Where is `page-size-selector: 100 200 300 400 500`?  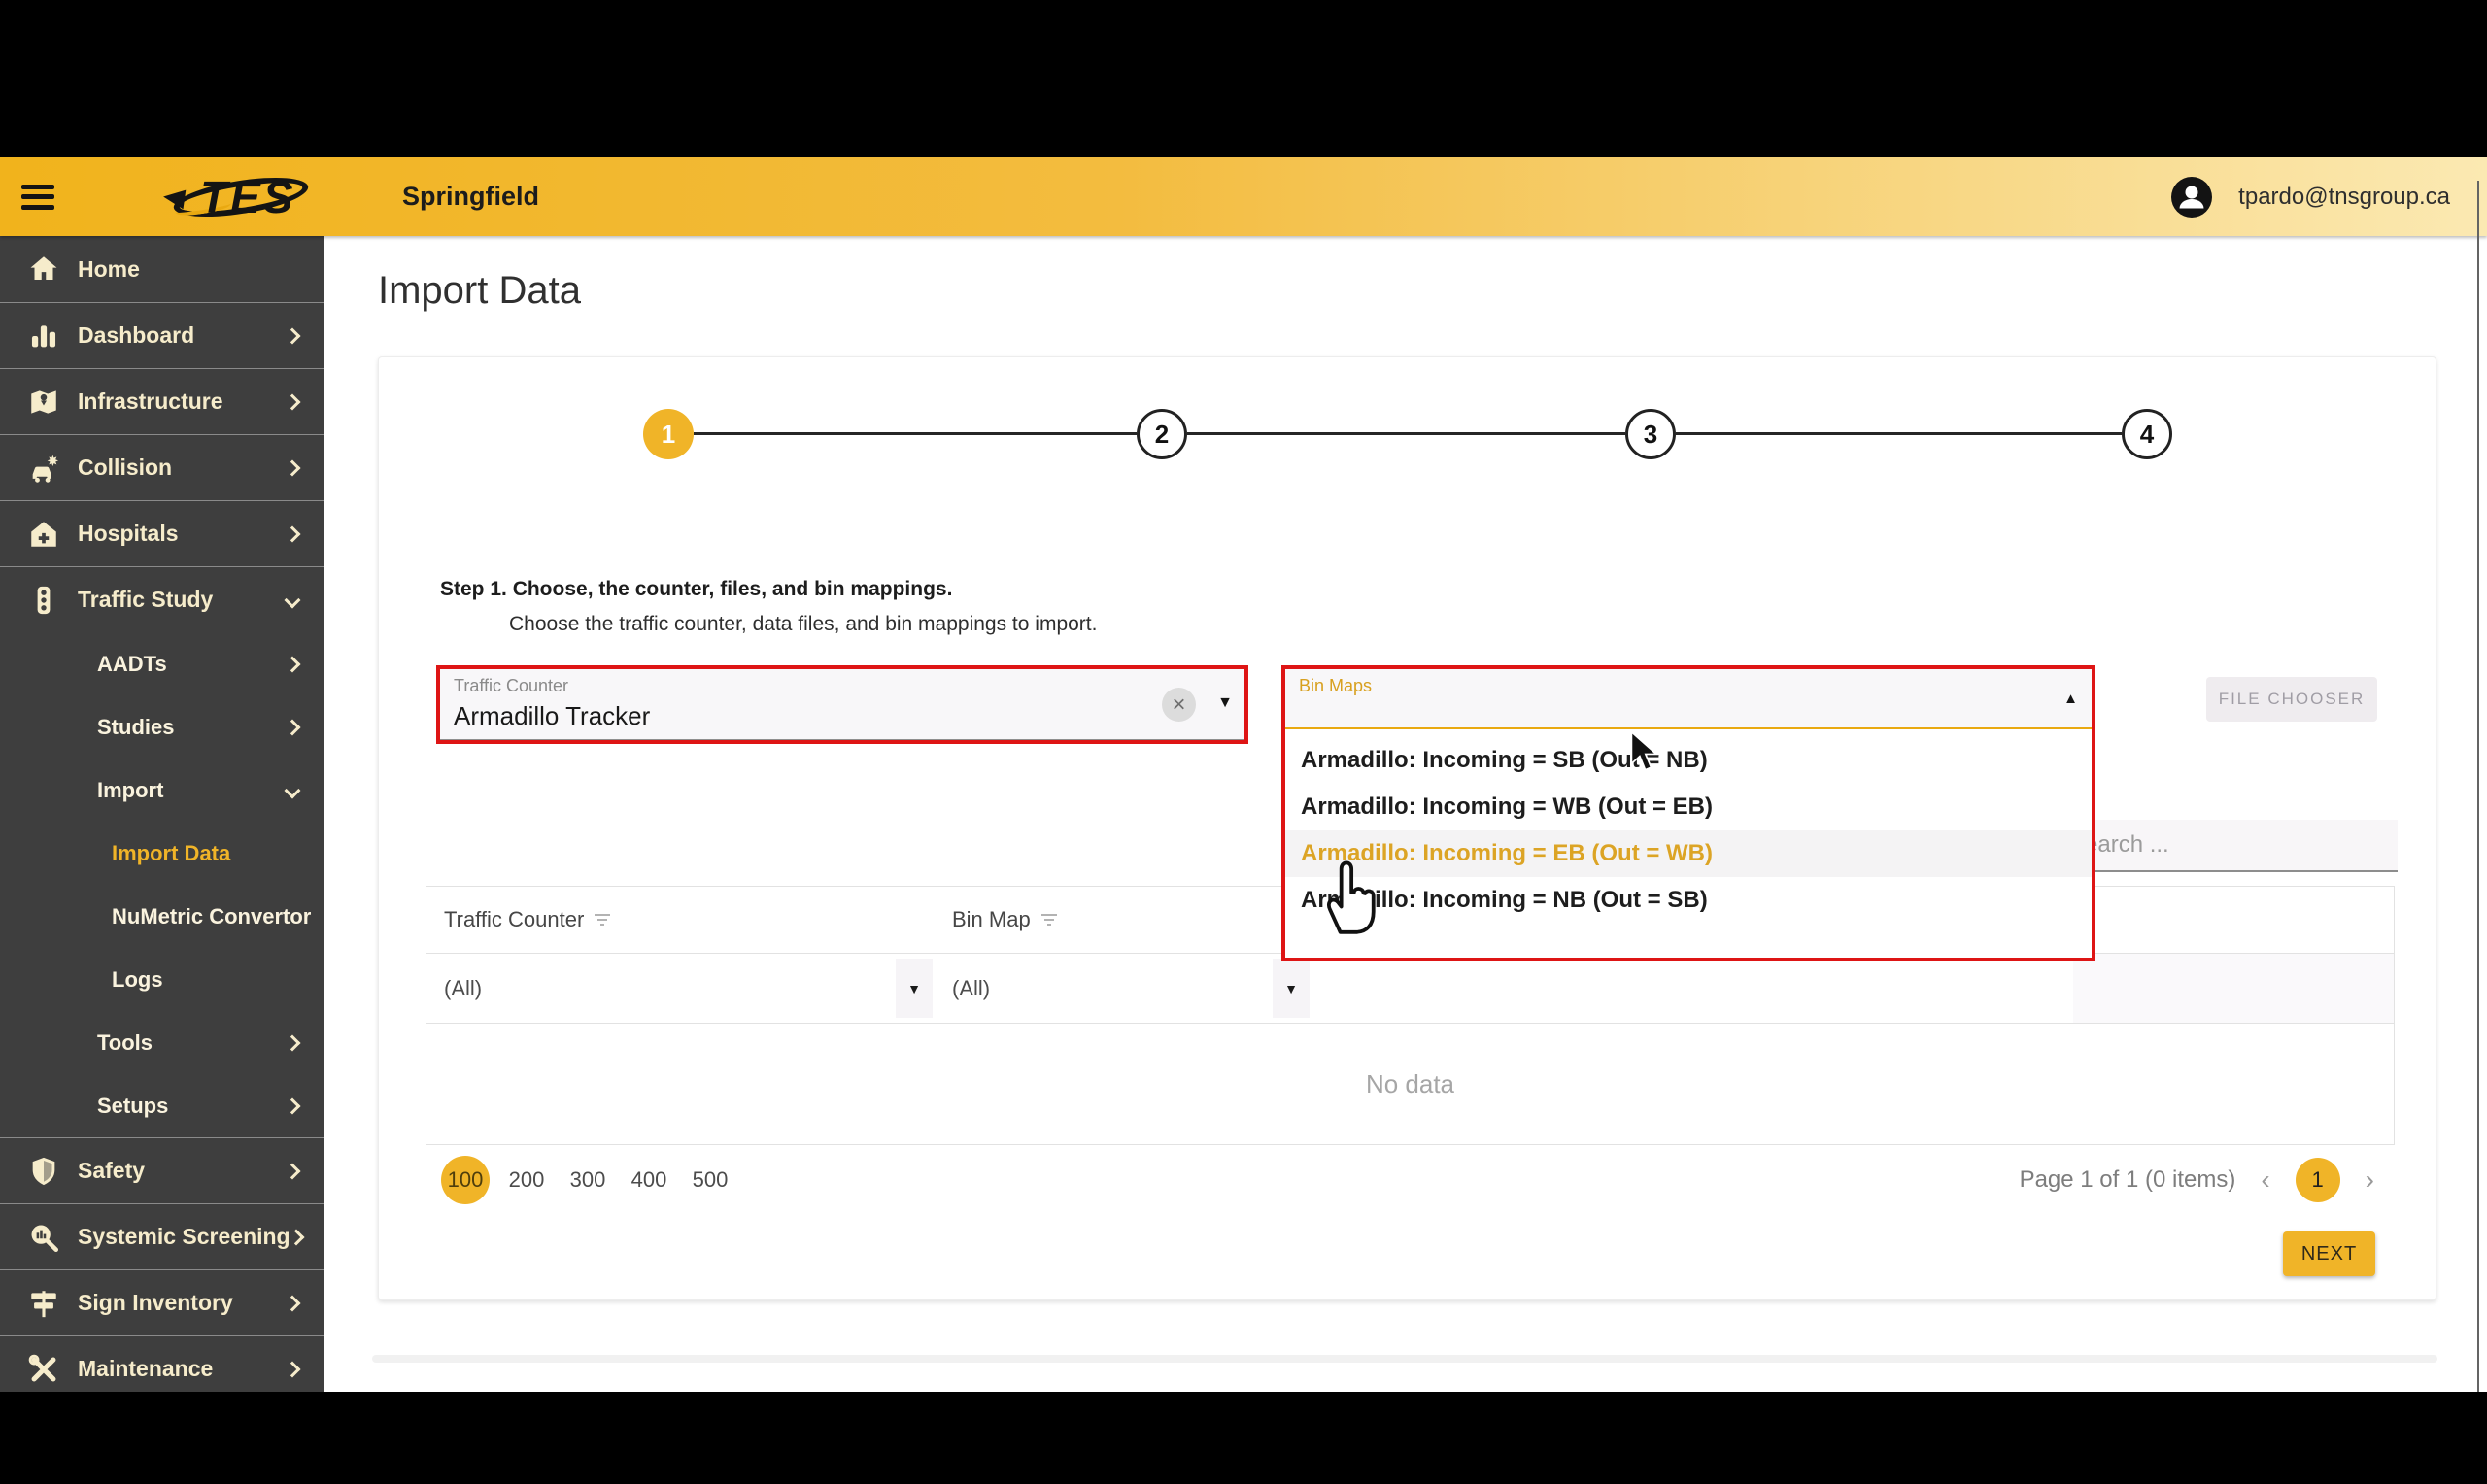 page-size-selector: 100 200 300 400 500 is located at coordinates (587, 1180).